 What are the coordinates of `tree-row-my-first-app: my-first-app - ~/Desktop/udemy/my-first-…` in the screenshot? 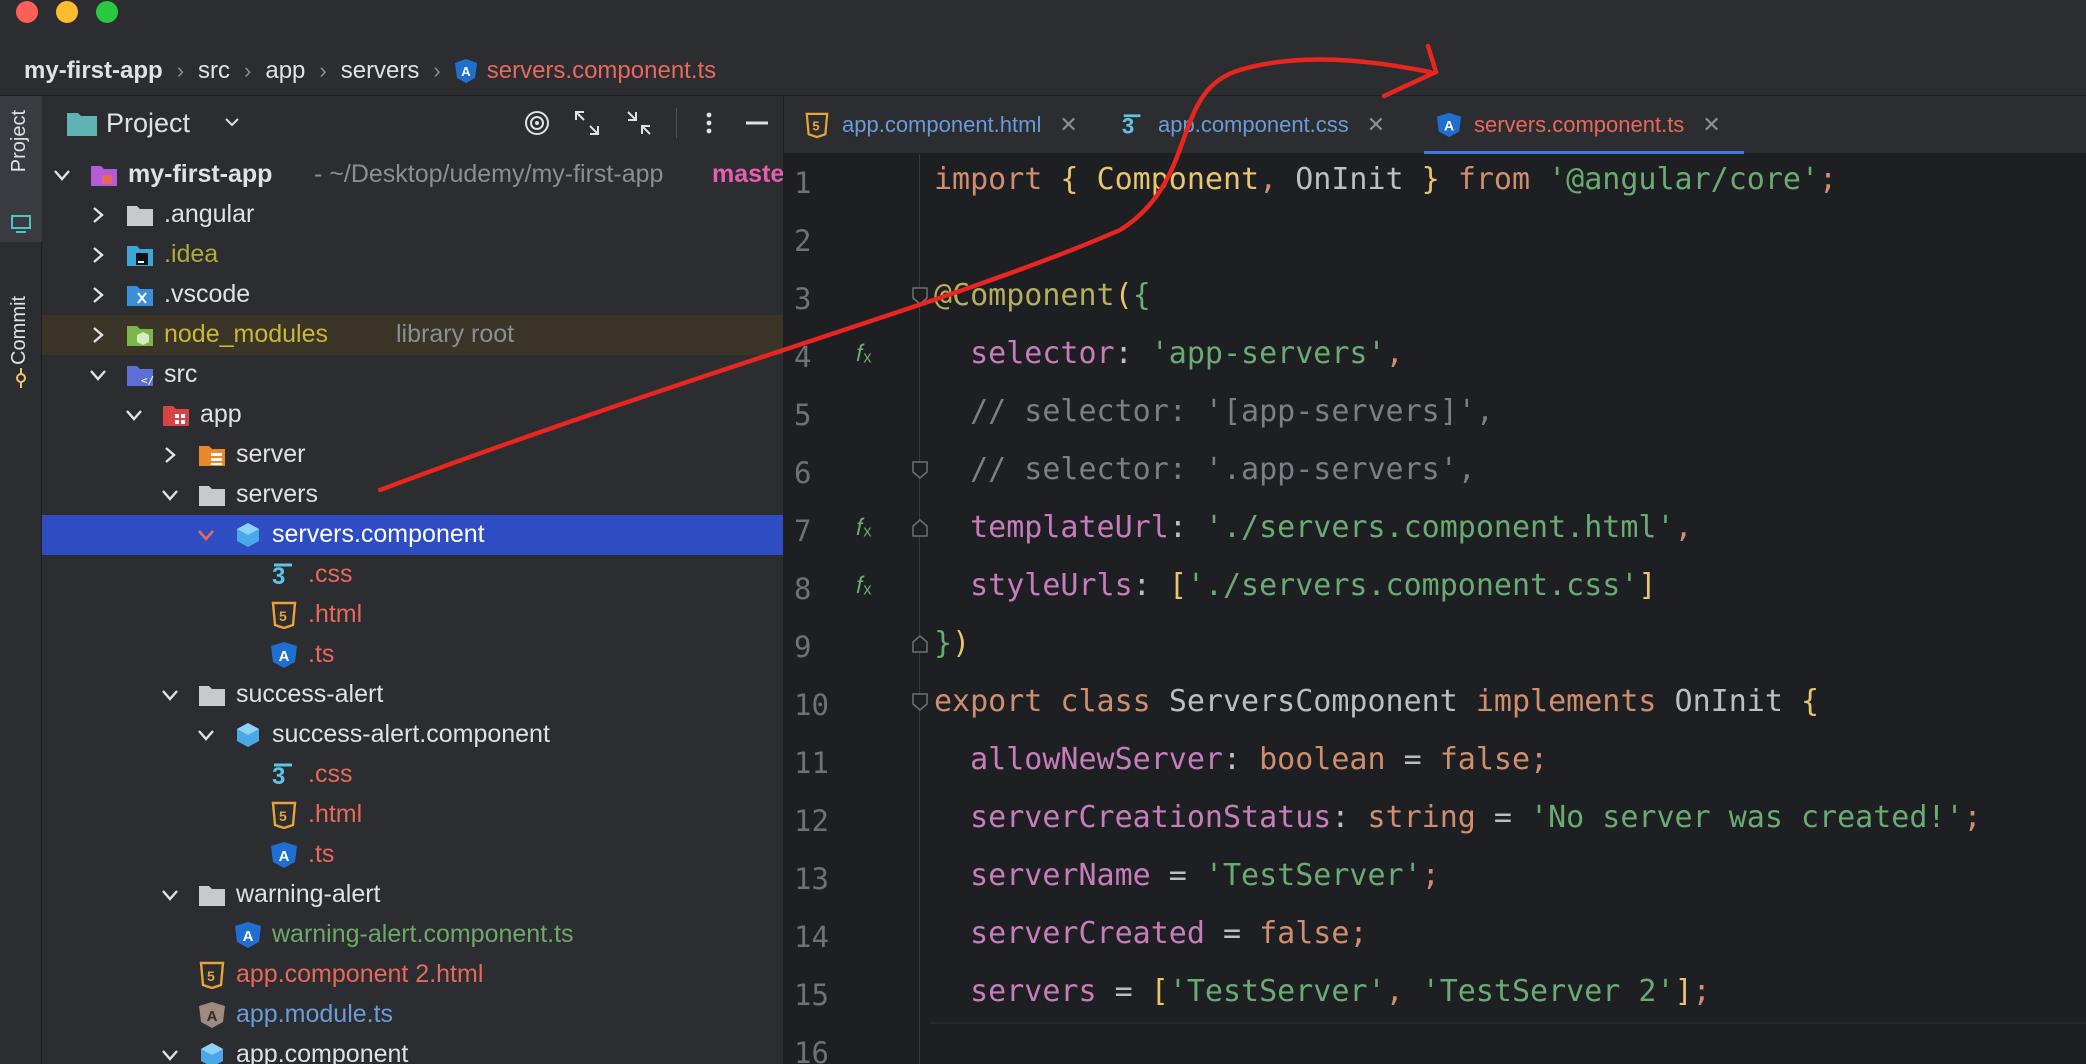 It's located at (412, 175).